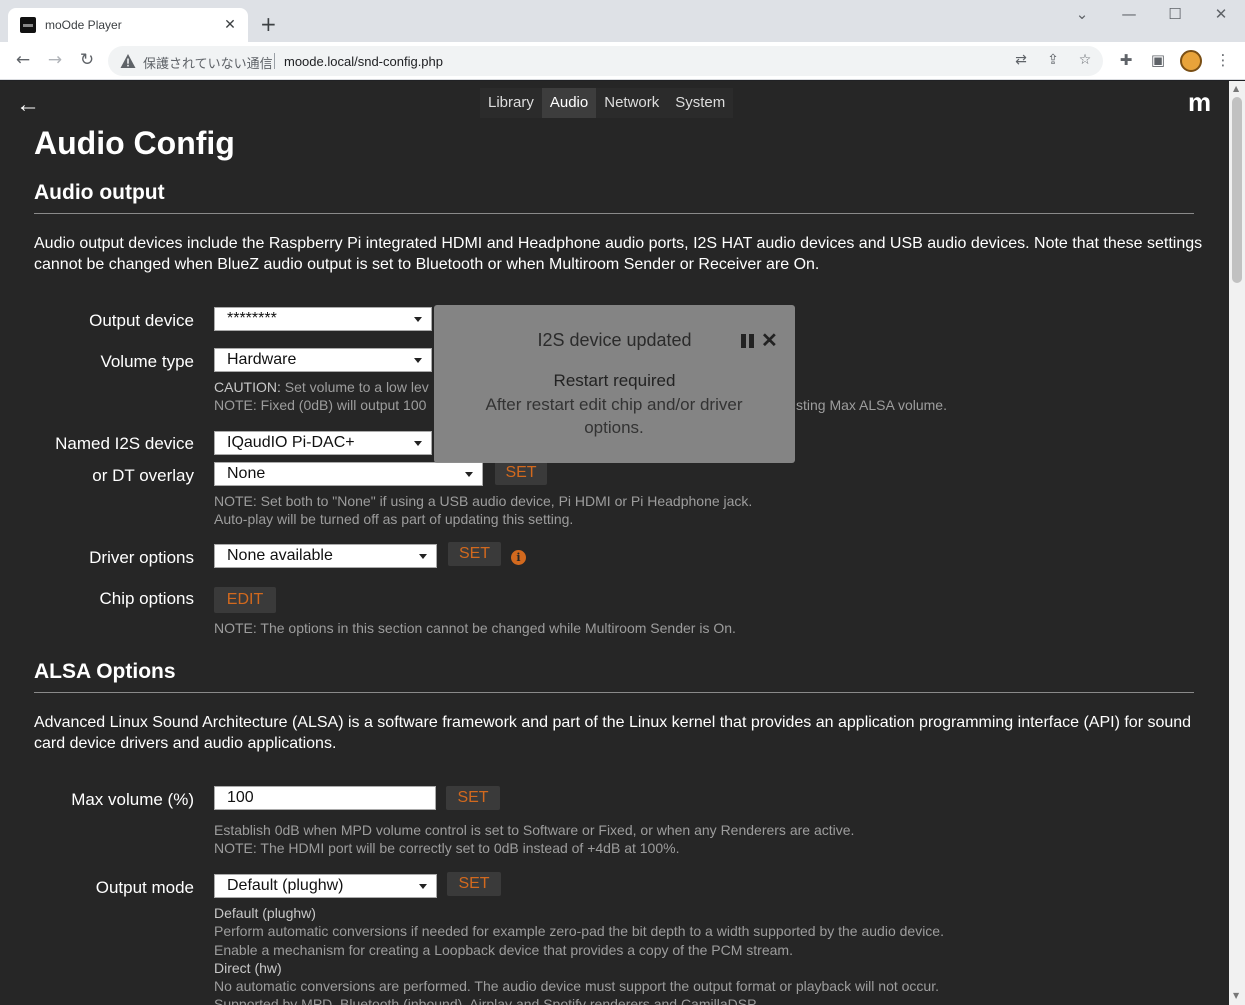 The image size is (1245, 1005). What do you see at coordinates (146, 598) in the screenshot?
I see `chip-options-label: Chip options` at bounding box center [146, 598].